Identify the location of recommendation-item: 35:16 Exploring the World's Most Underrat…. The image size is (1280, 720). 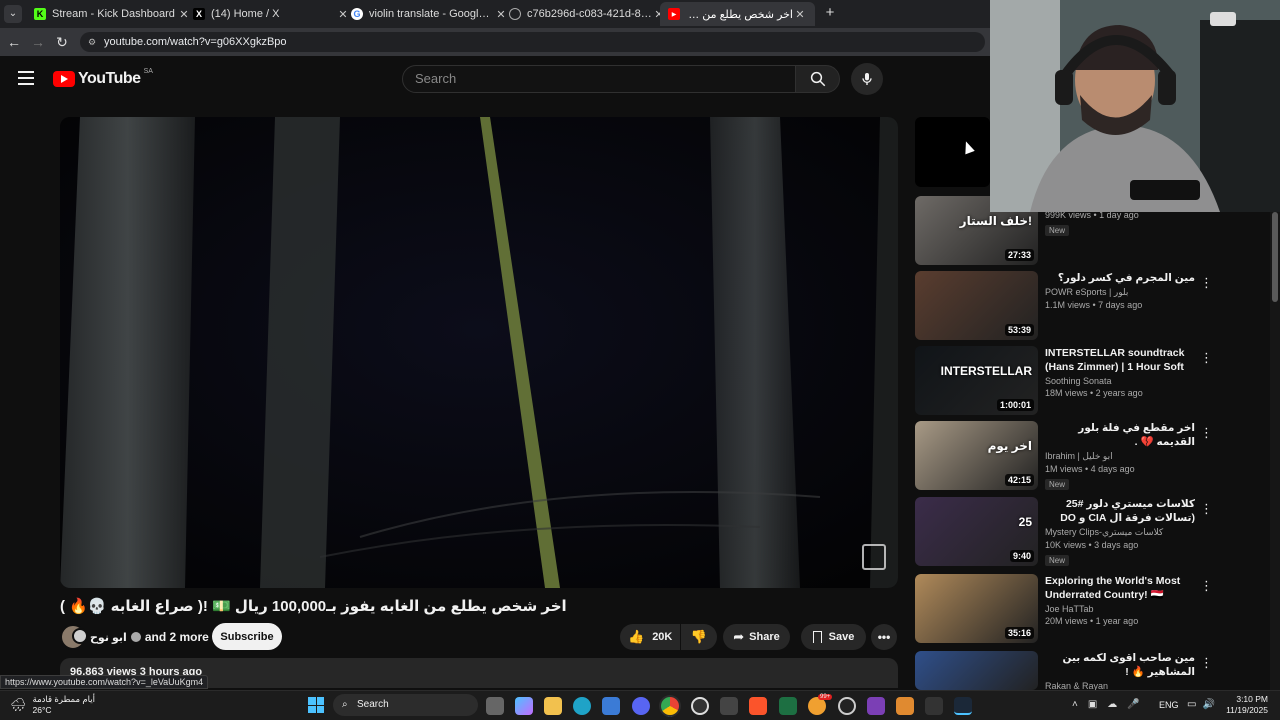
(1075, 609).